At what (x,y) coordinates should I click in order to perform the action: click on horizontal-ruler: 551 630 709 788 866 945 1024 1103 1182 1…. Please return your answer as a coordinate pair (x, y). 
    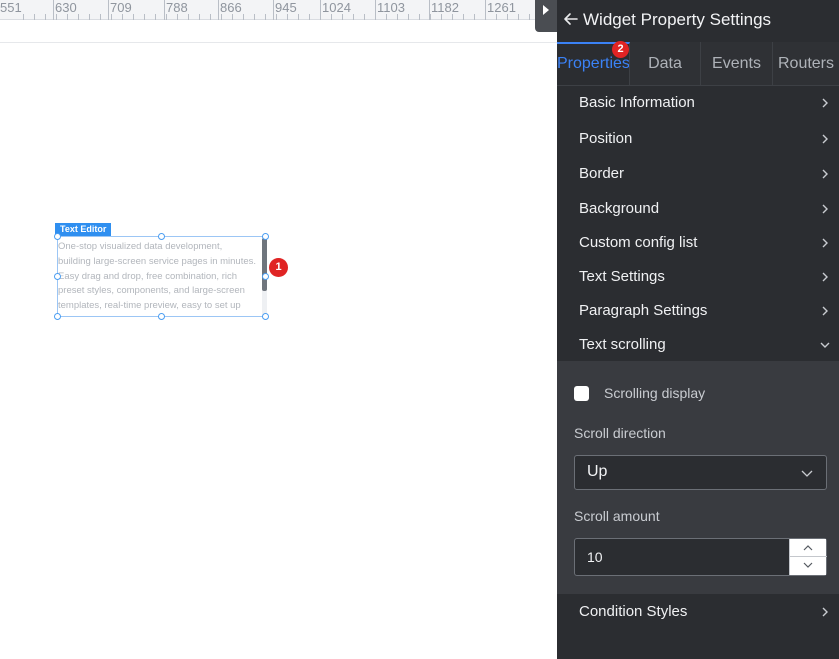
    Looking at the image, I should click on (278, 10).